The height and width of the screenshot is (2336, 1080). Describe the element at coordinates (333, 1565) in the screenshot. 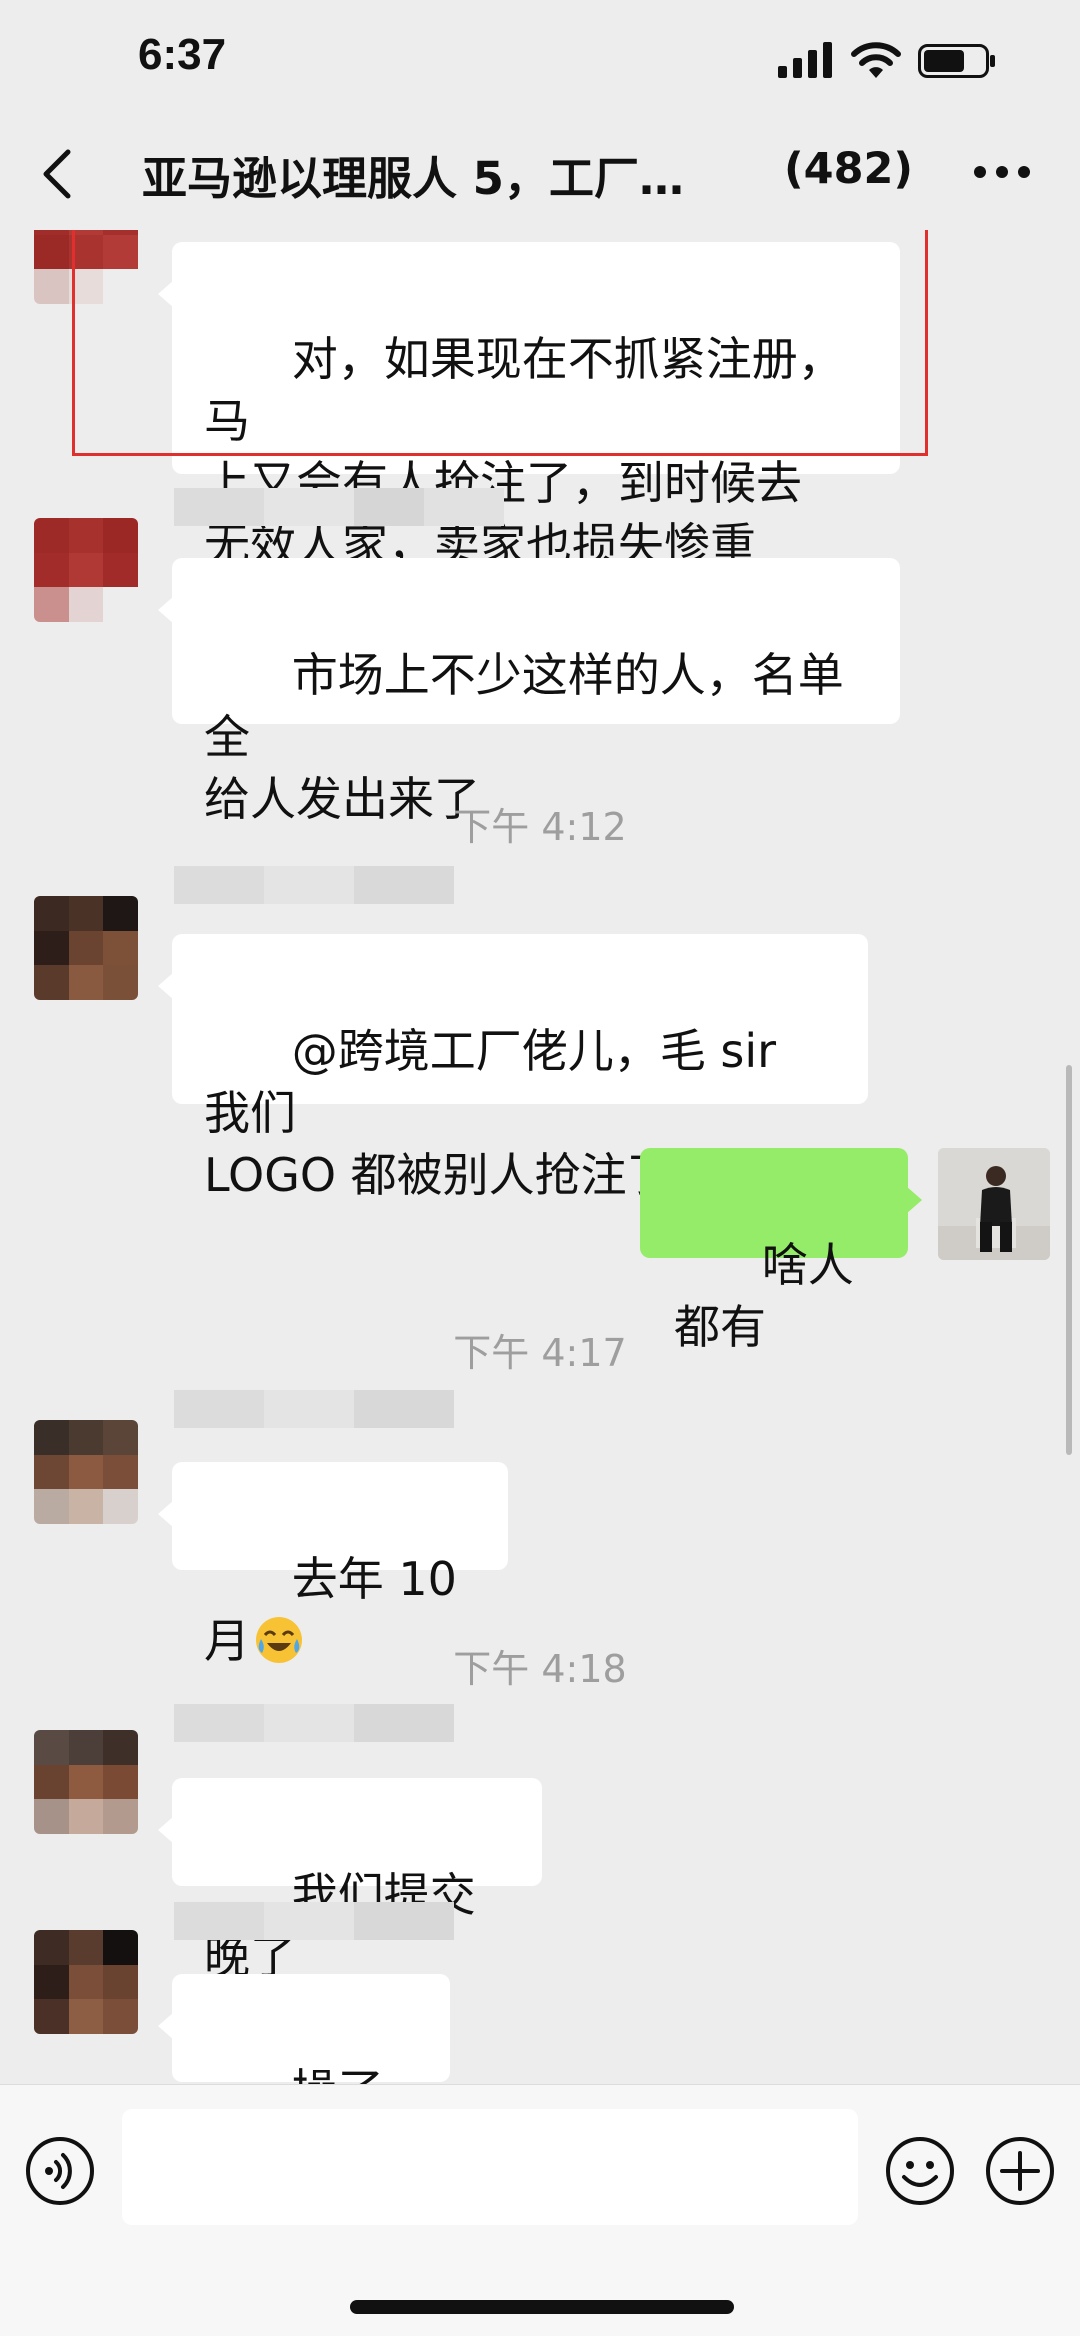

I see `message-bubble: 去年 10月` at that location.